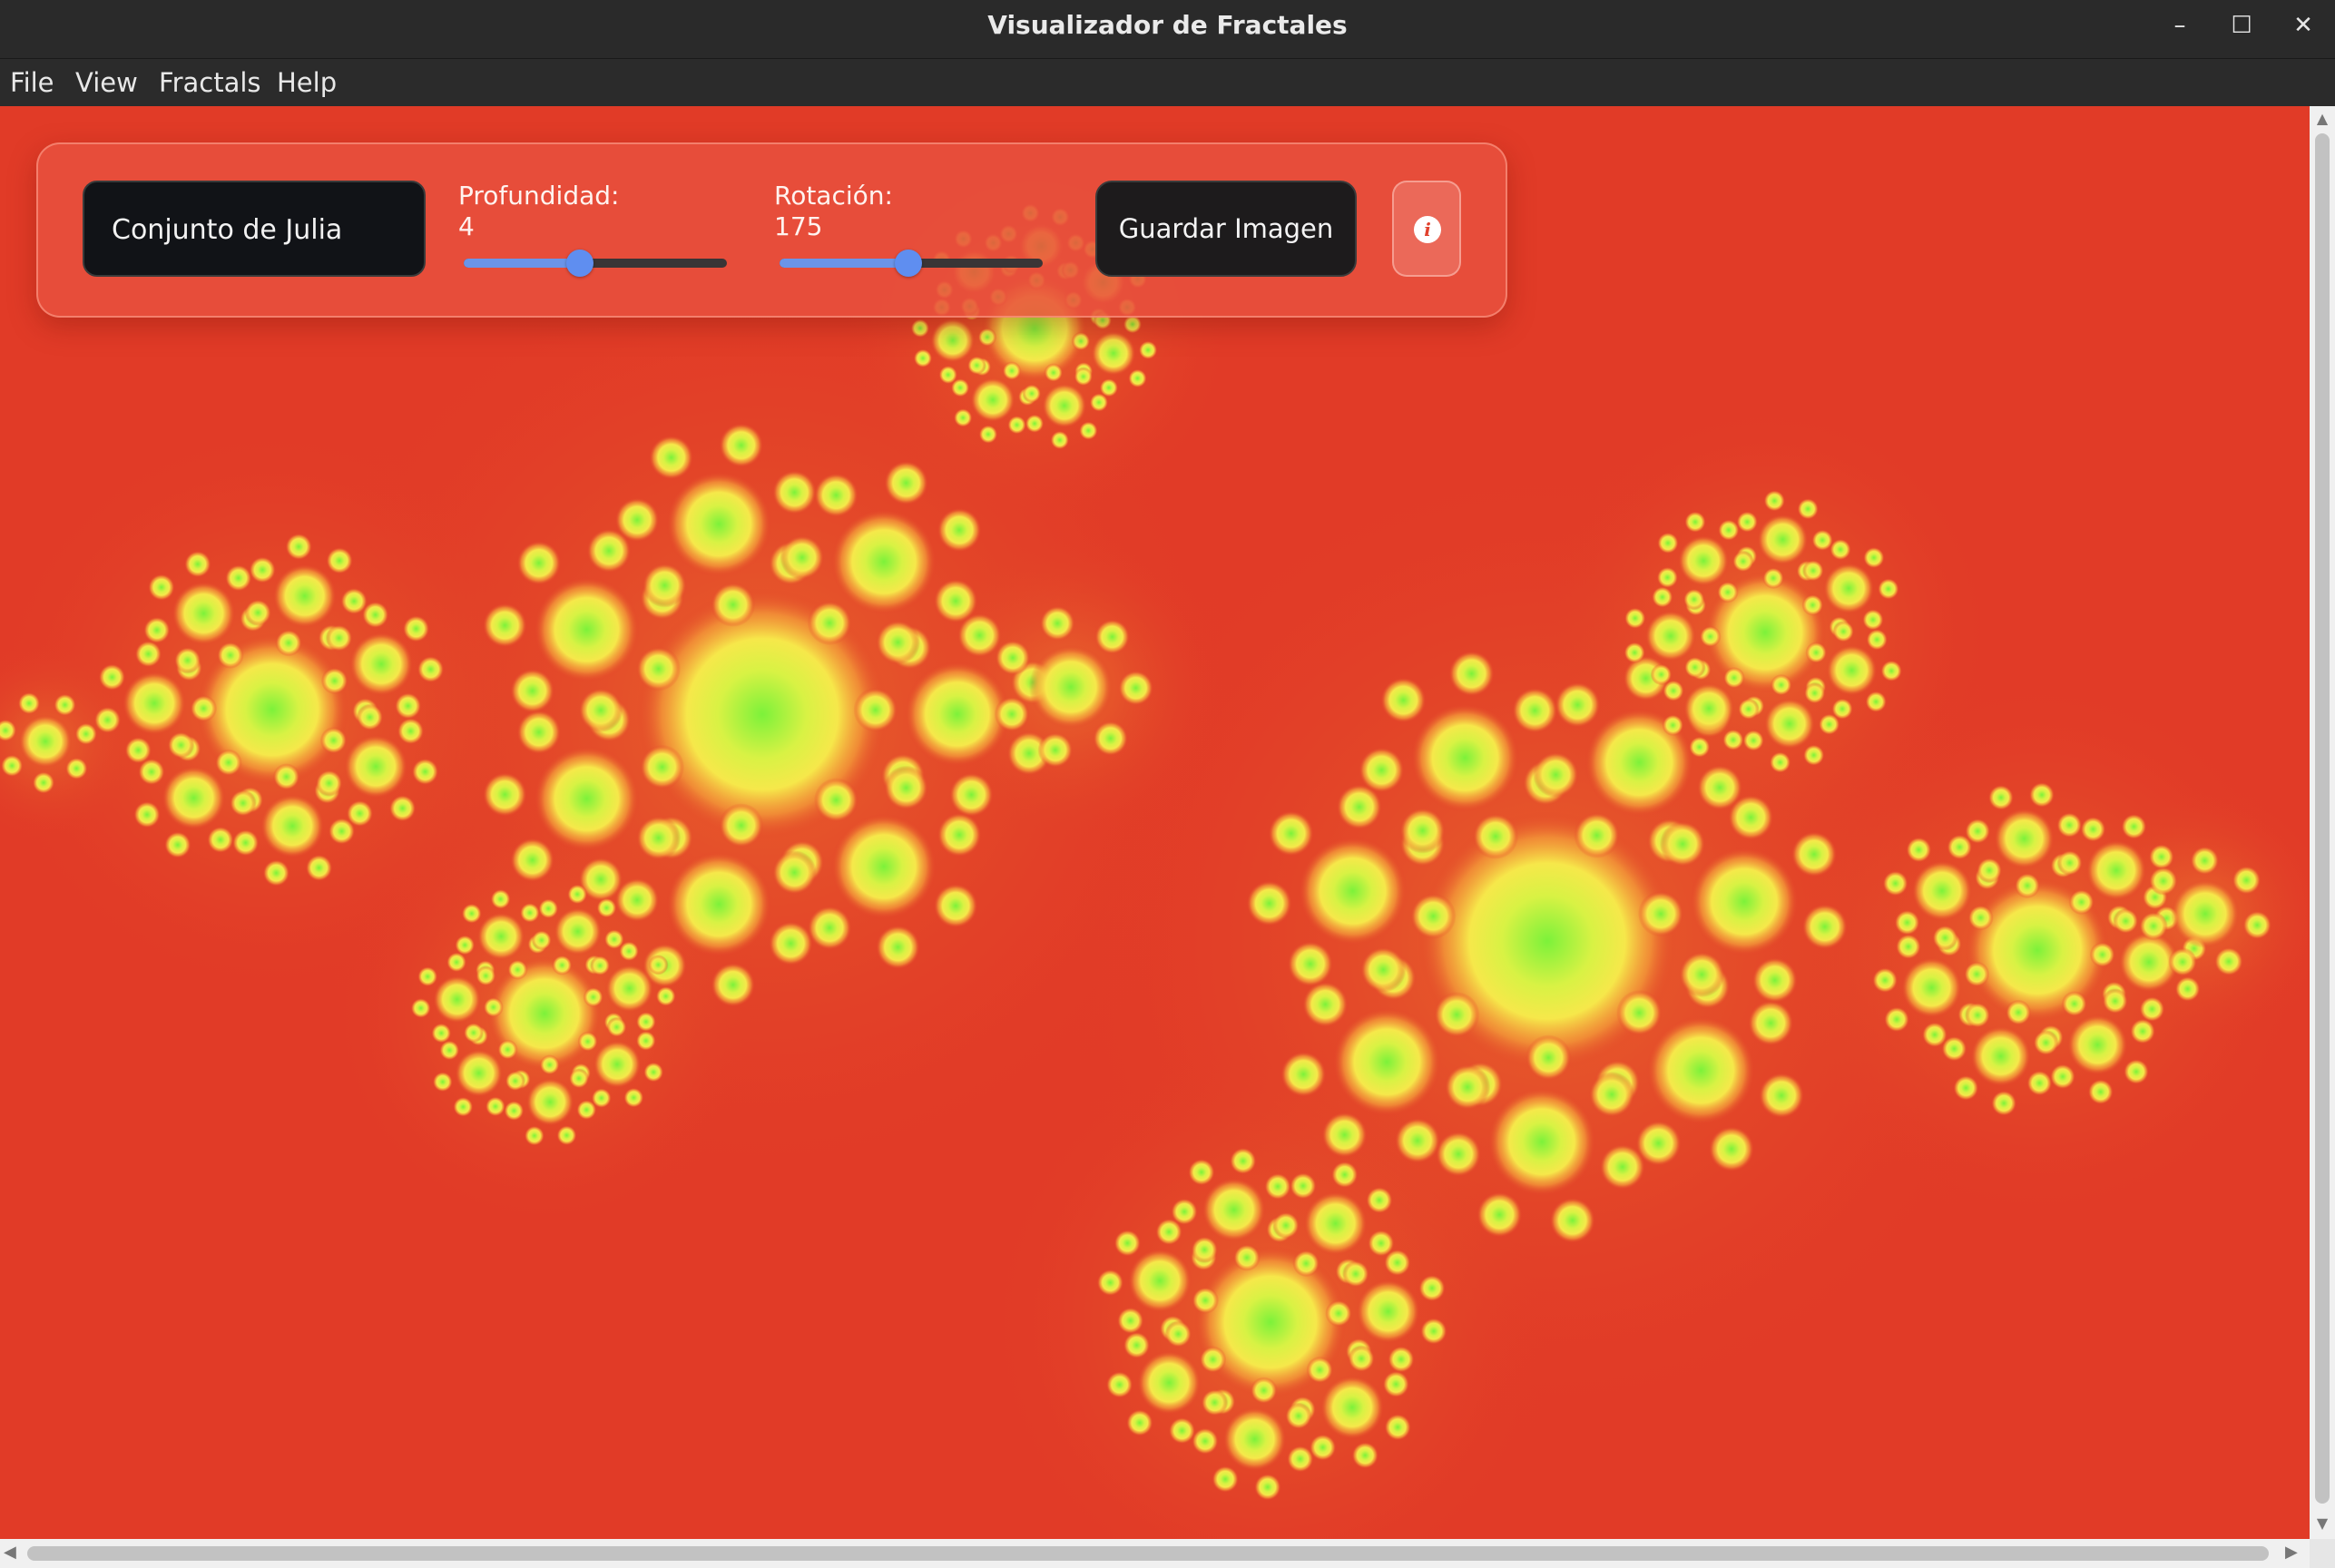 This screenshot has width=2335, height=1568. I want to click on depth-slider-fill, so click(522, 263).